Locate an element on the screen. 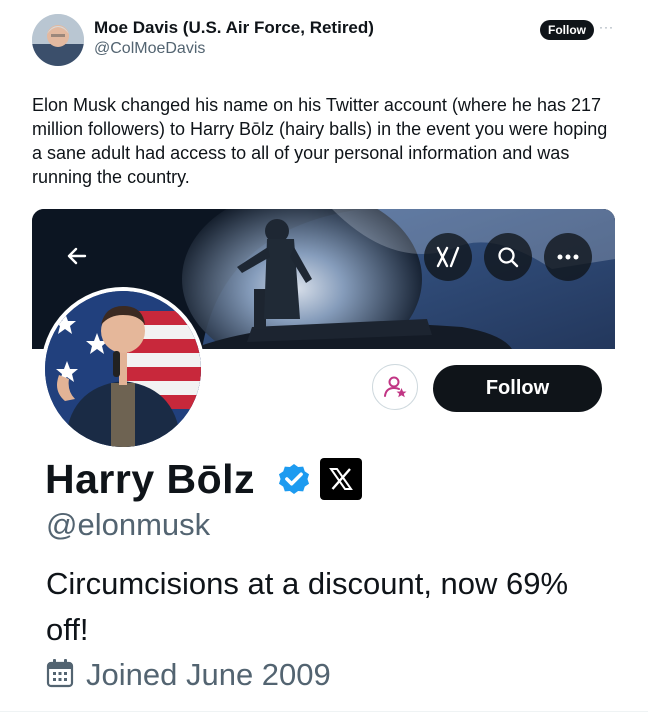  divider is located at coordinates (324, 711).